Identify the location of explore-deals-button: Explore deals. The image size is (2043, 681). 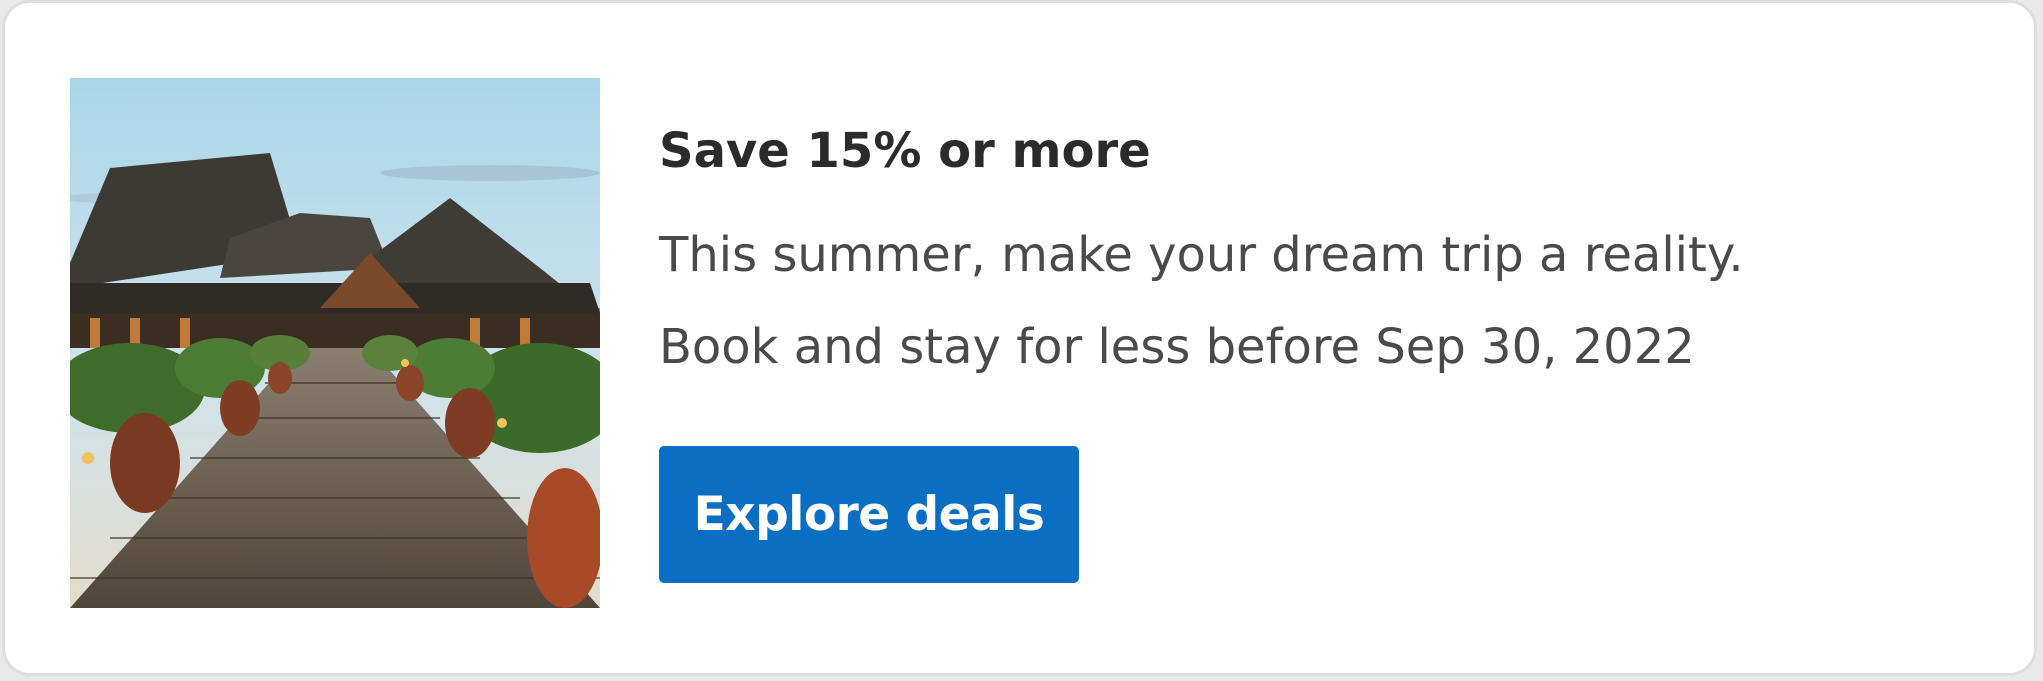
(869, 514).